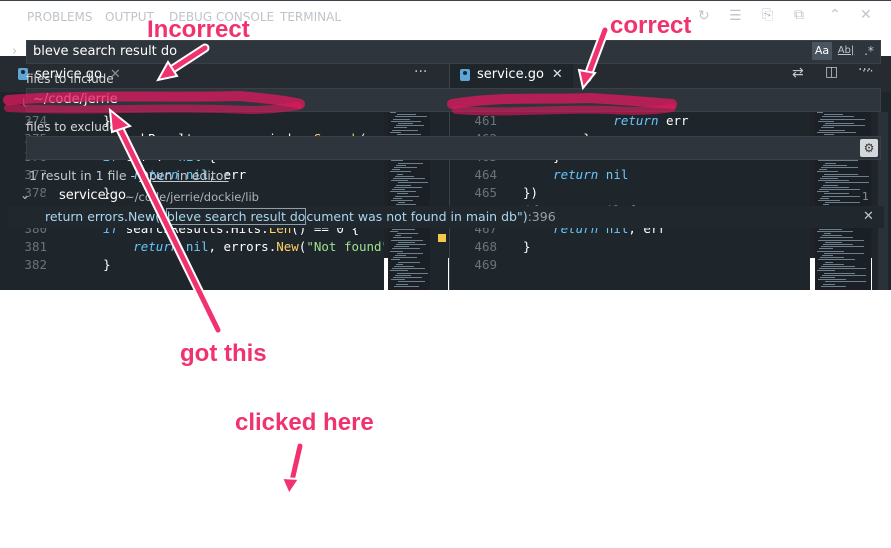  What do you see at coordinates (420, 72) in the screenshot?
I see `more-actions-icon: ···` at bounding box center [420, 72].